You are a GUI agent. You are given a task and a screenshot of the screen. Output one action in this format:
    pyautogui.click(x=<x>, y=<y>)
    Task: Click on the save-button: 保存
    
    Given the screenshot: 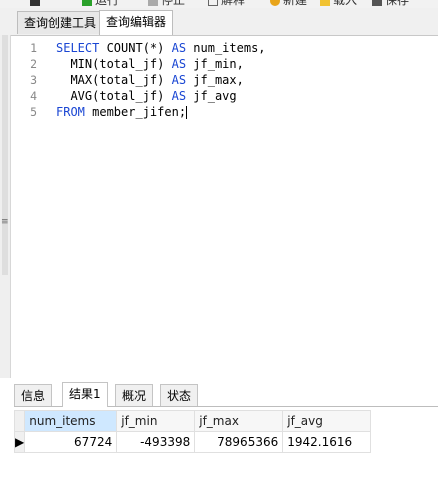 What is the action you would take?
    pyautogui.click(x=390, y=3)
    